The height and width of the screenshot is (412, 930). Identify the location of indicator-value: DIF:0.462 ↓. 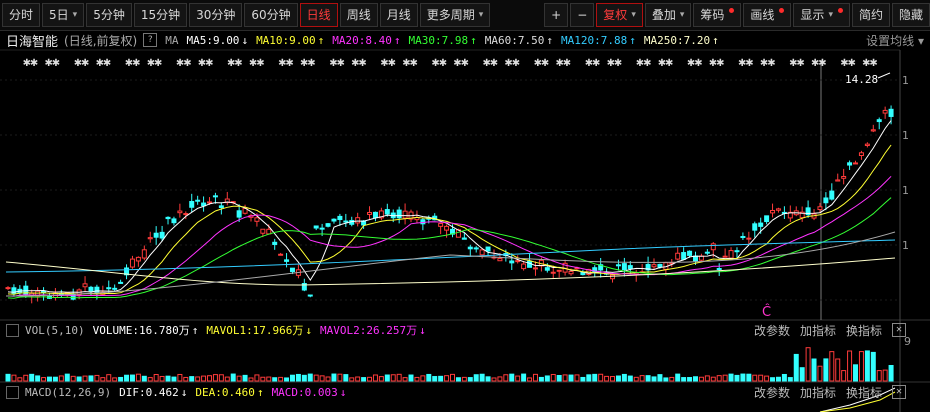
(153, 392).